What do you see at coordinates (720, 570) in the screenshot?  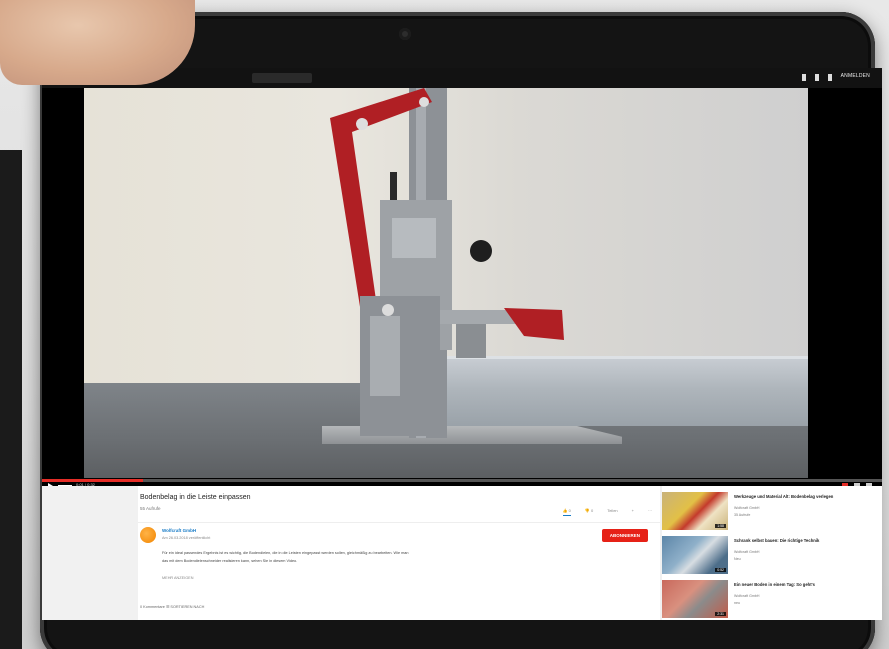 I see `video-duration: 0:52` at bounding box center [720, 570].